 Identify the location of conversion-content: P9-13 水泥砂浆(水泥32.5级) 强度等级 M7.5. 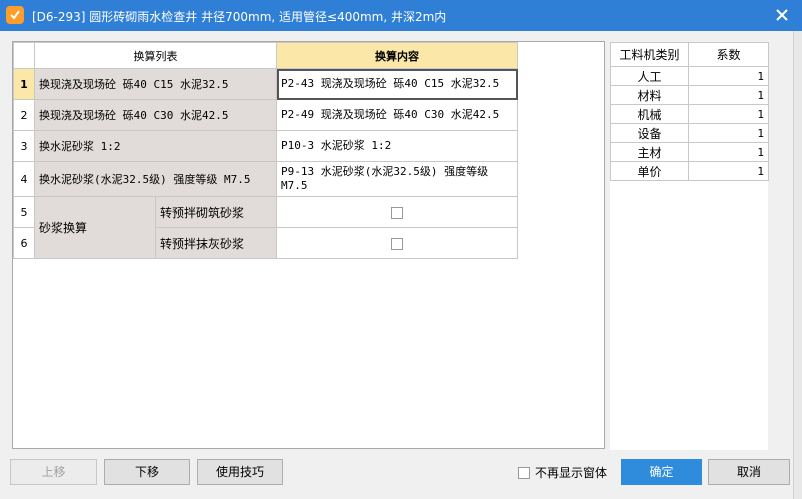
(397, 179).